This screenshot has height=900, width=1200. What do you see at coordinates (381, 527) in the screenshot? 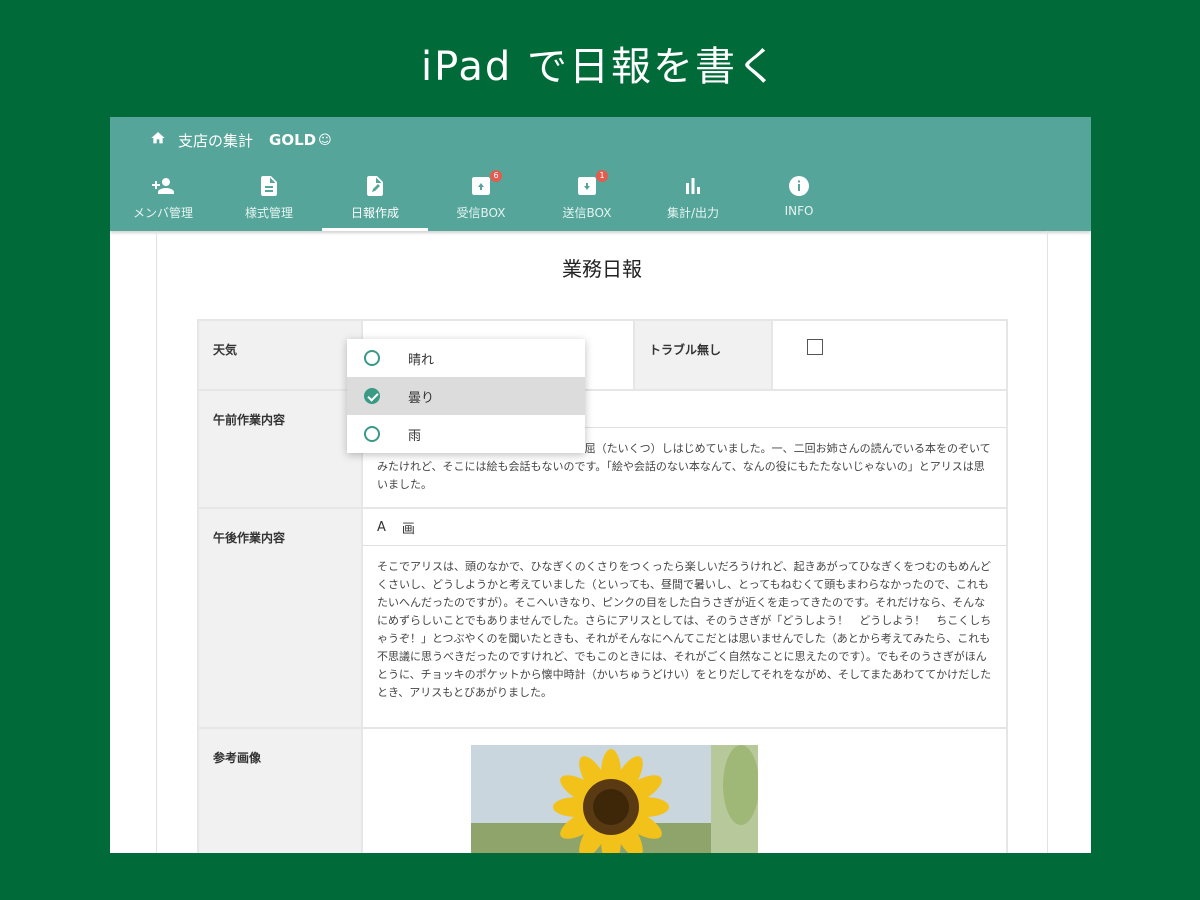
I see `text-color-button: A` at bounding box center [381, 527].